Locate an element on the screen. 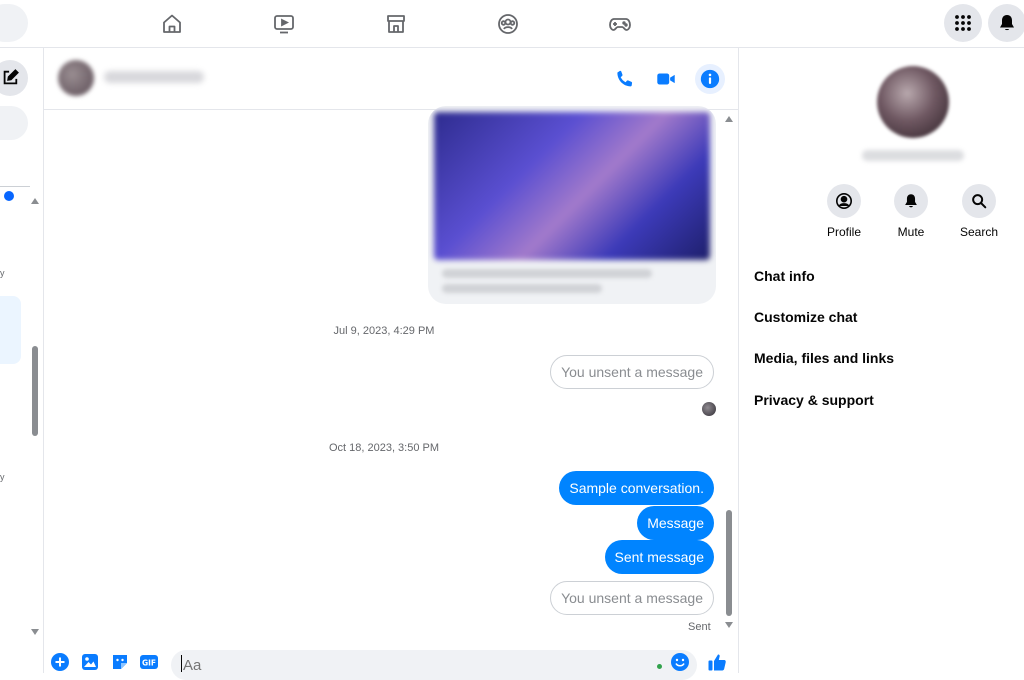 The height and width of the screenshot is (680, 1024). online-status-dot is located at coordinates (659, 666).